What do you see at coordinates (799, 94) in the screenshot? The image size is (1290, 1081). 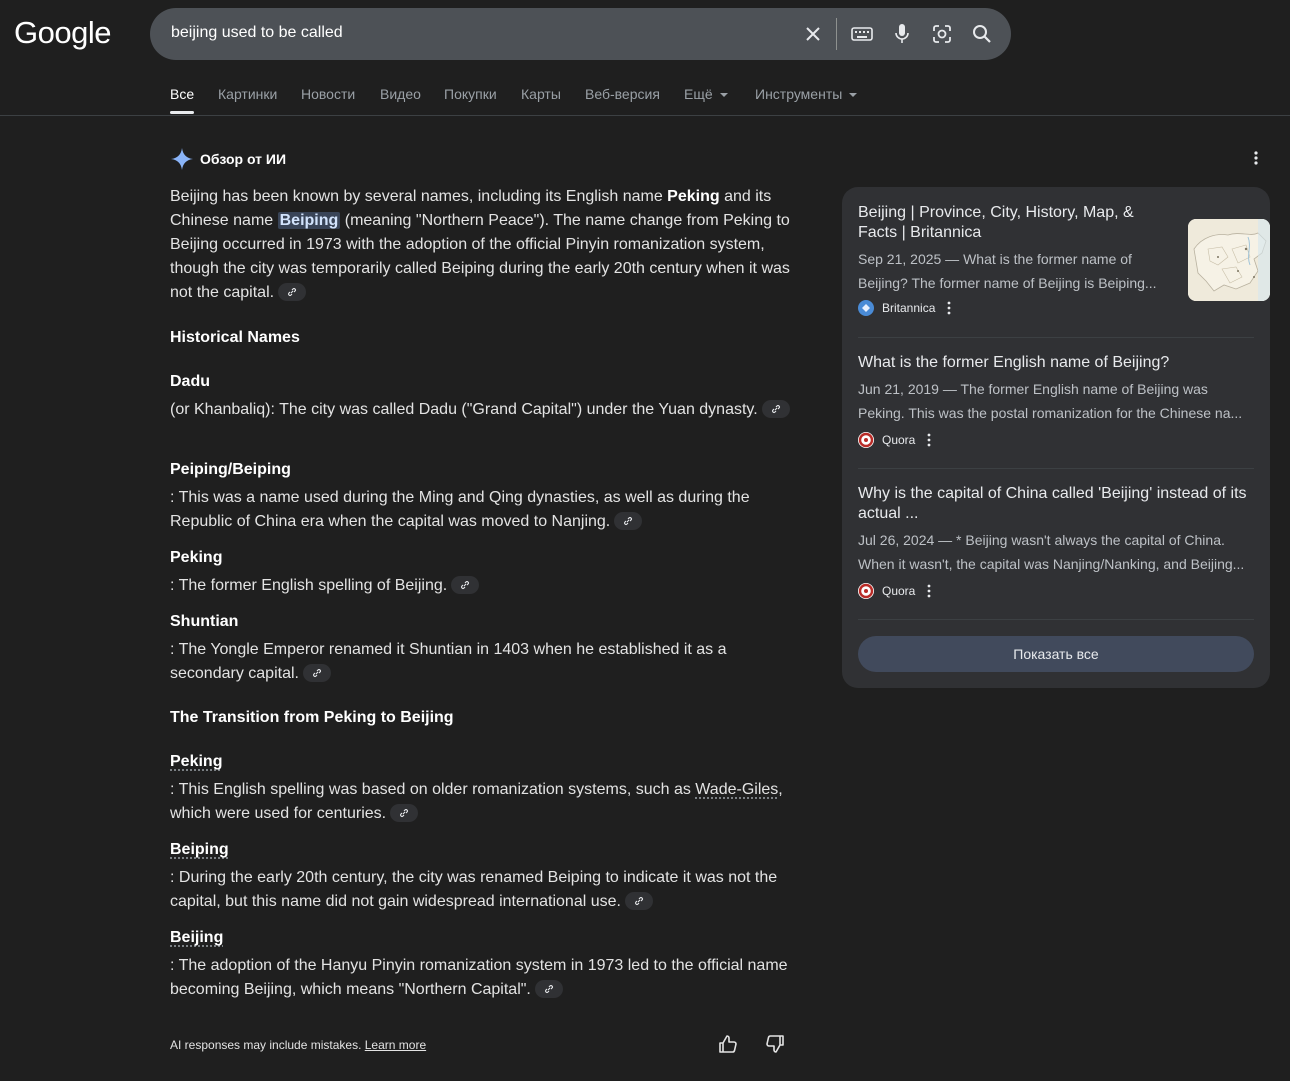 I see `tab-tools-label: Инструменты` at bounding box center [799, 94].